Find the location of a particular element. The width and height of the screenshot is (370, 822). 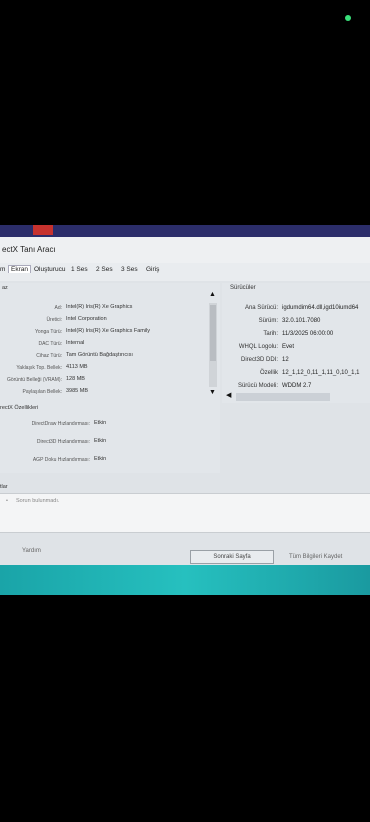

device-row-value: Intel Corporation is located at coordinates (86, 319).